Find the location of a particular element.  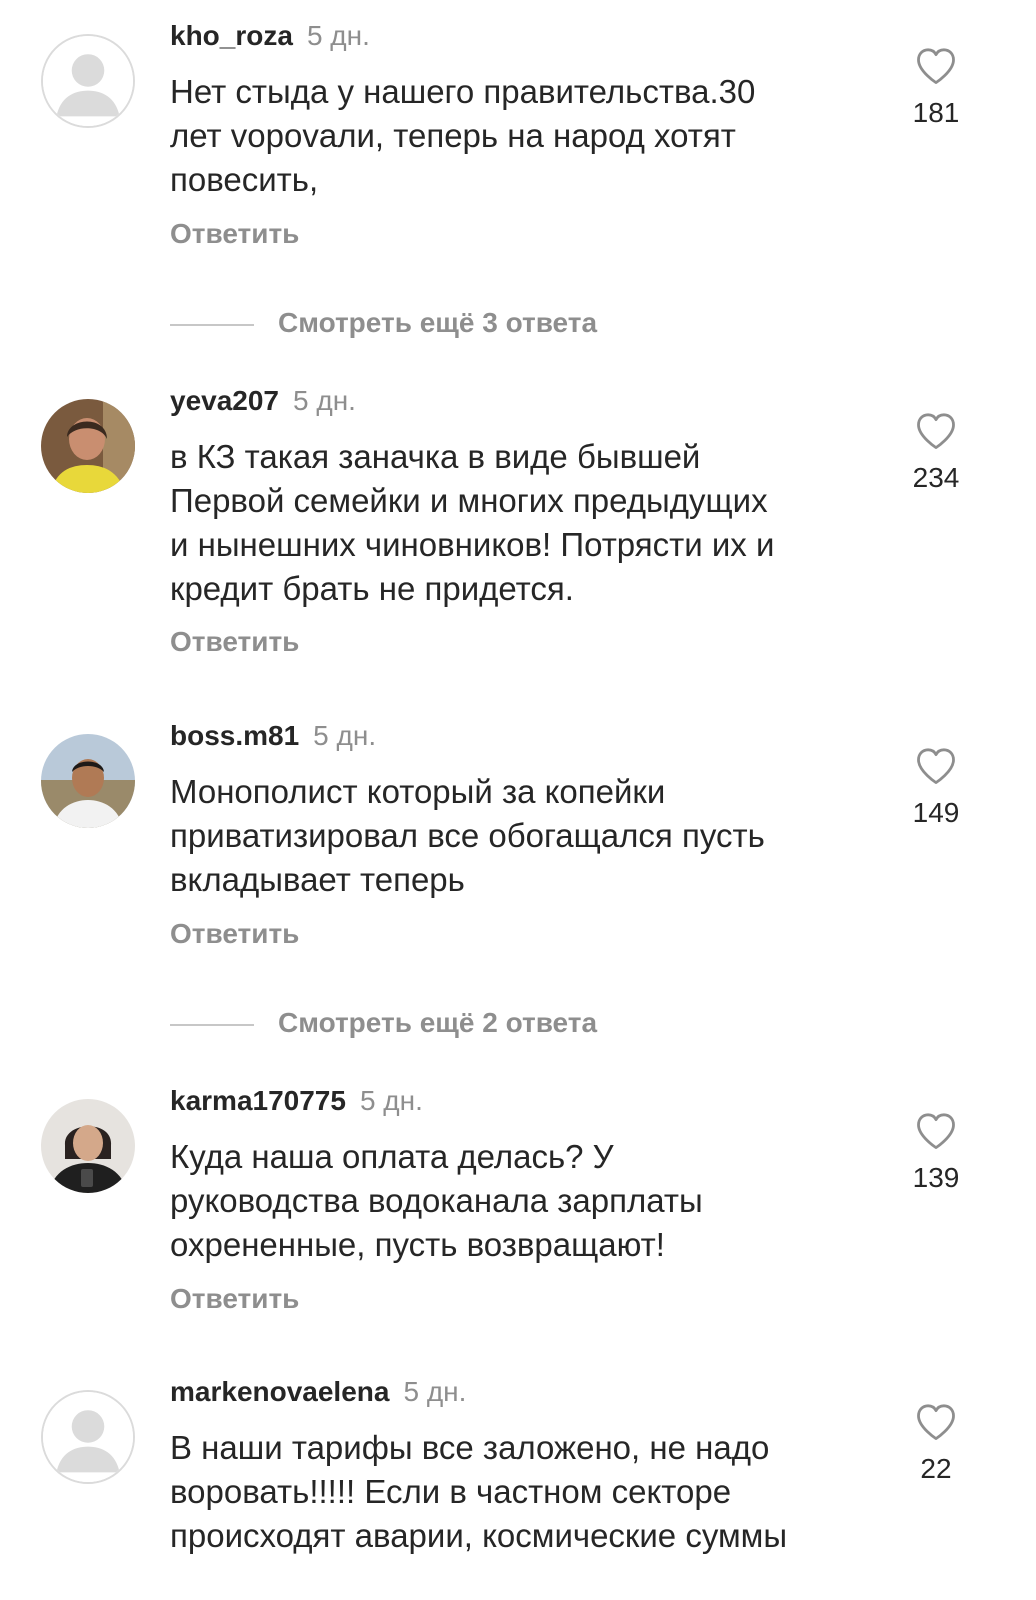

comment-username: markenovaelena is located at coordinates (279, 1391).